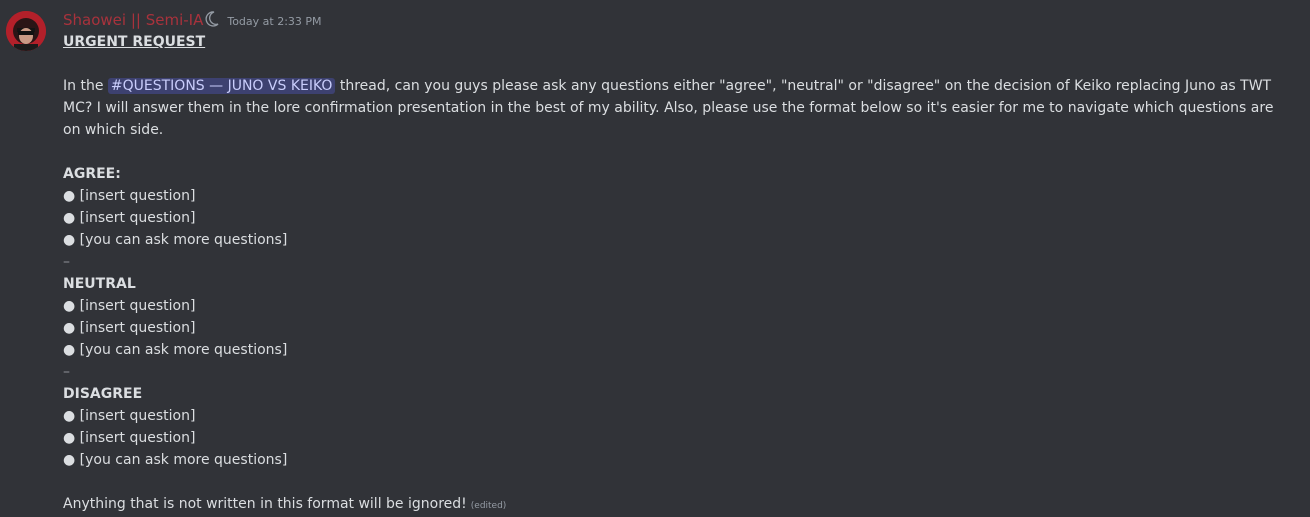 This screenshot has width=1310, height=517. What do you see at coordinates (274, 21) in the screenshot?
I see `message-timestamp: Today at 2:33 PM` at bounding box center [274, 21].